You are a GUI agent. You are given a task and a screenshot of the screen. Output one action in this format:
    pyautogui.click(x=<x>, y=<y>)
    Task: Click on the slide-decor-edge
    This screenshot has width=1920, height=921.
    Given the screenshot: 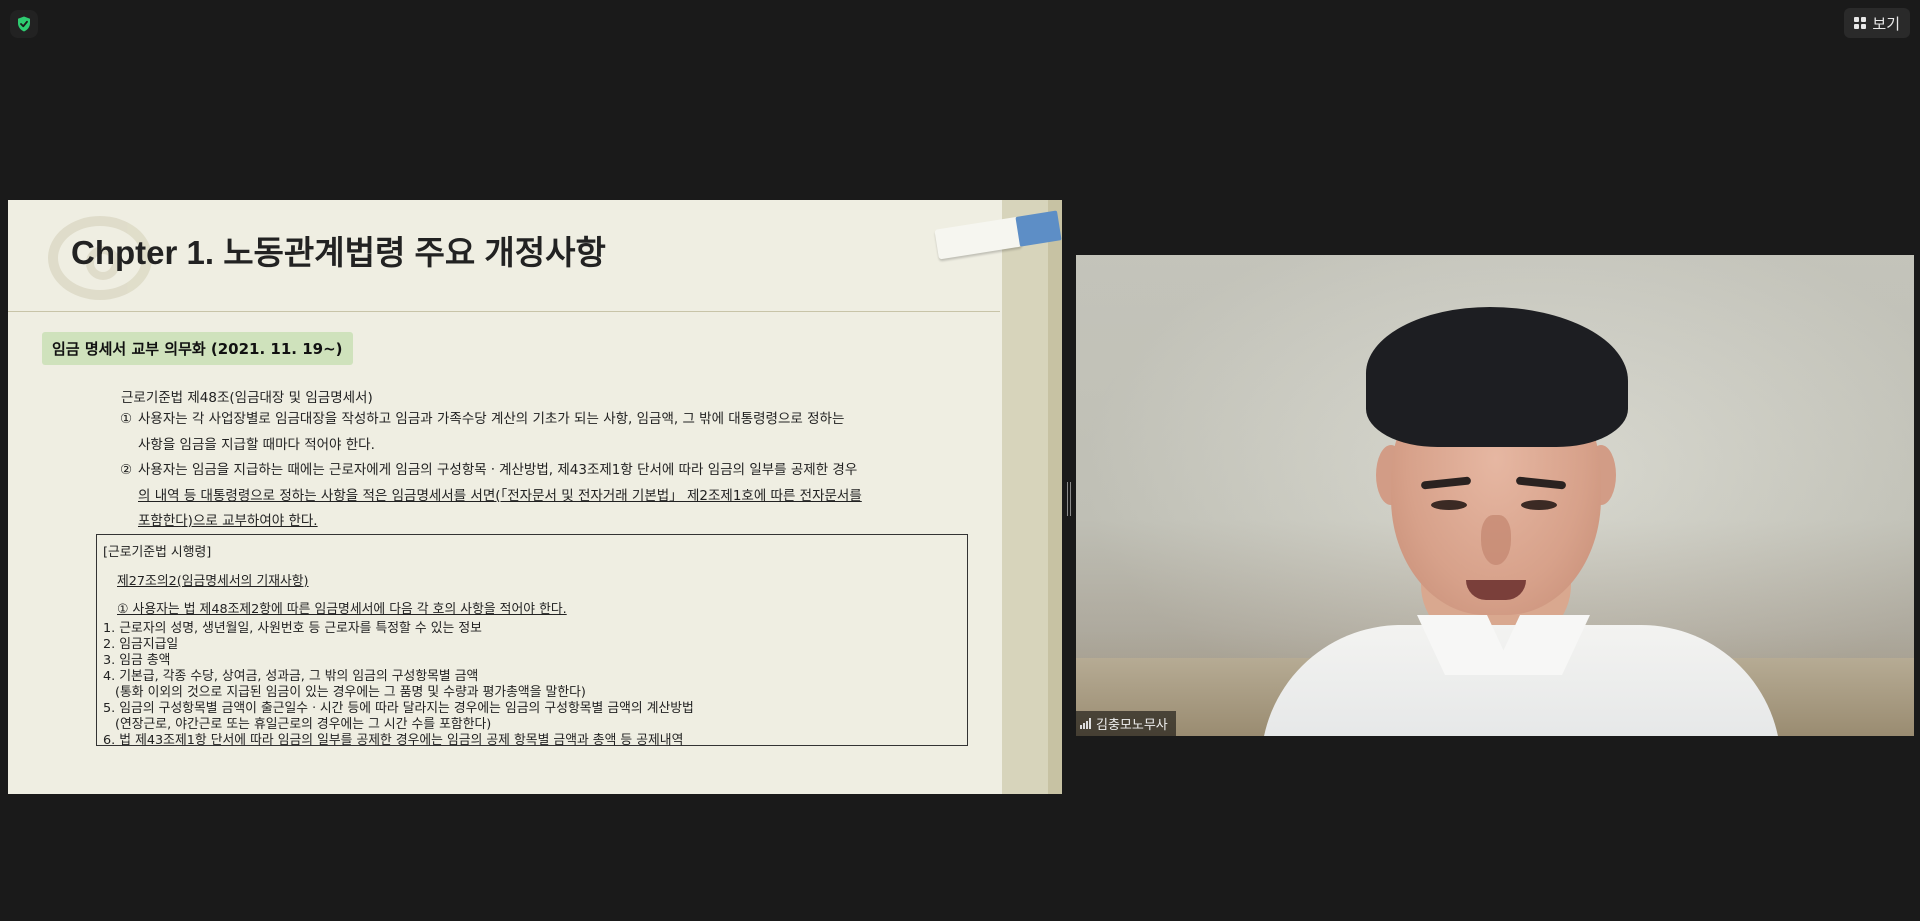 What is the action you would take?
    pyautogui.click(x=1055, y=497)
    